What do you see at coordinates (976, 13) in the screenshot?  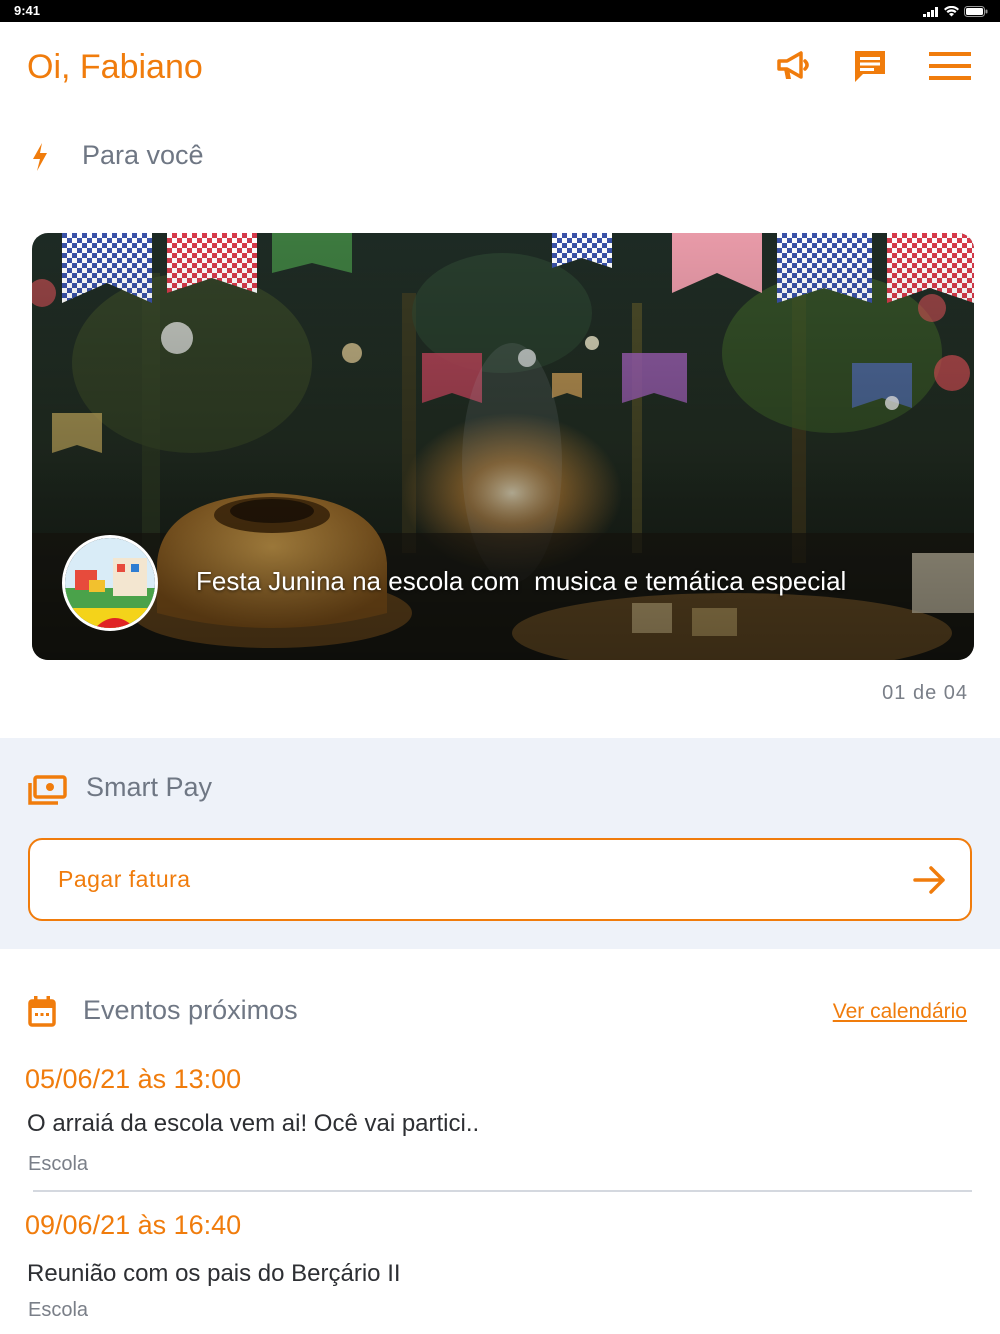 I see `battery-icon` at bounding box center [976, 13].